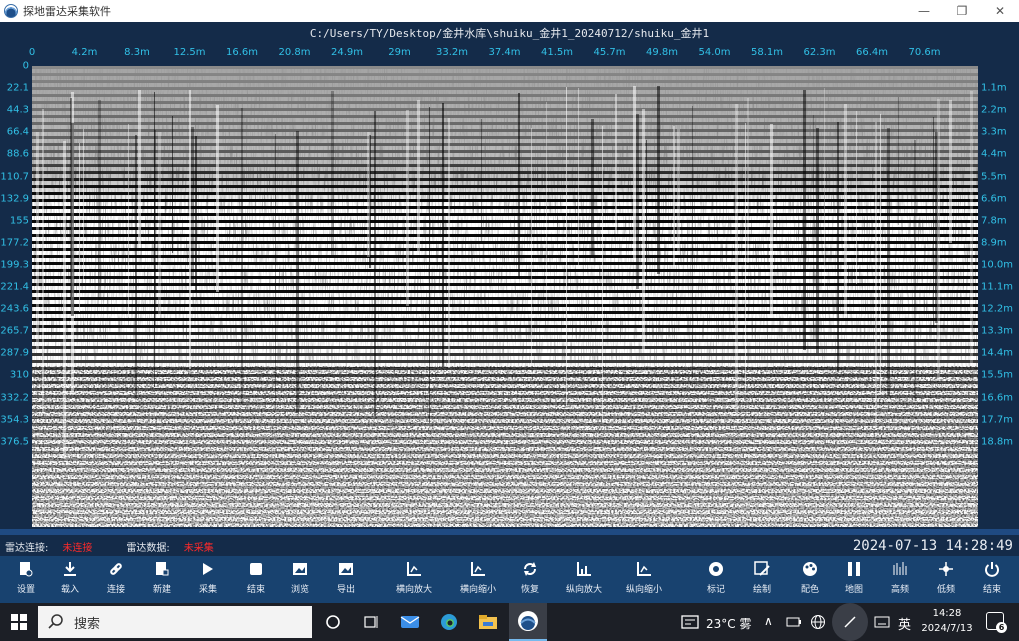 This screenshot has width=1019, height=641. What do you see at coordinates (478, 581) in the screenshot?
I see `toolbar-button-9: 横向缩小` at bounding box center [478, 581].